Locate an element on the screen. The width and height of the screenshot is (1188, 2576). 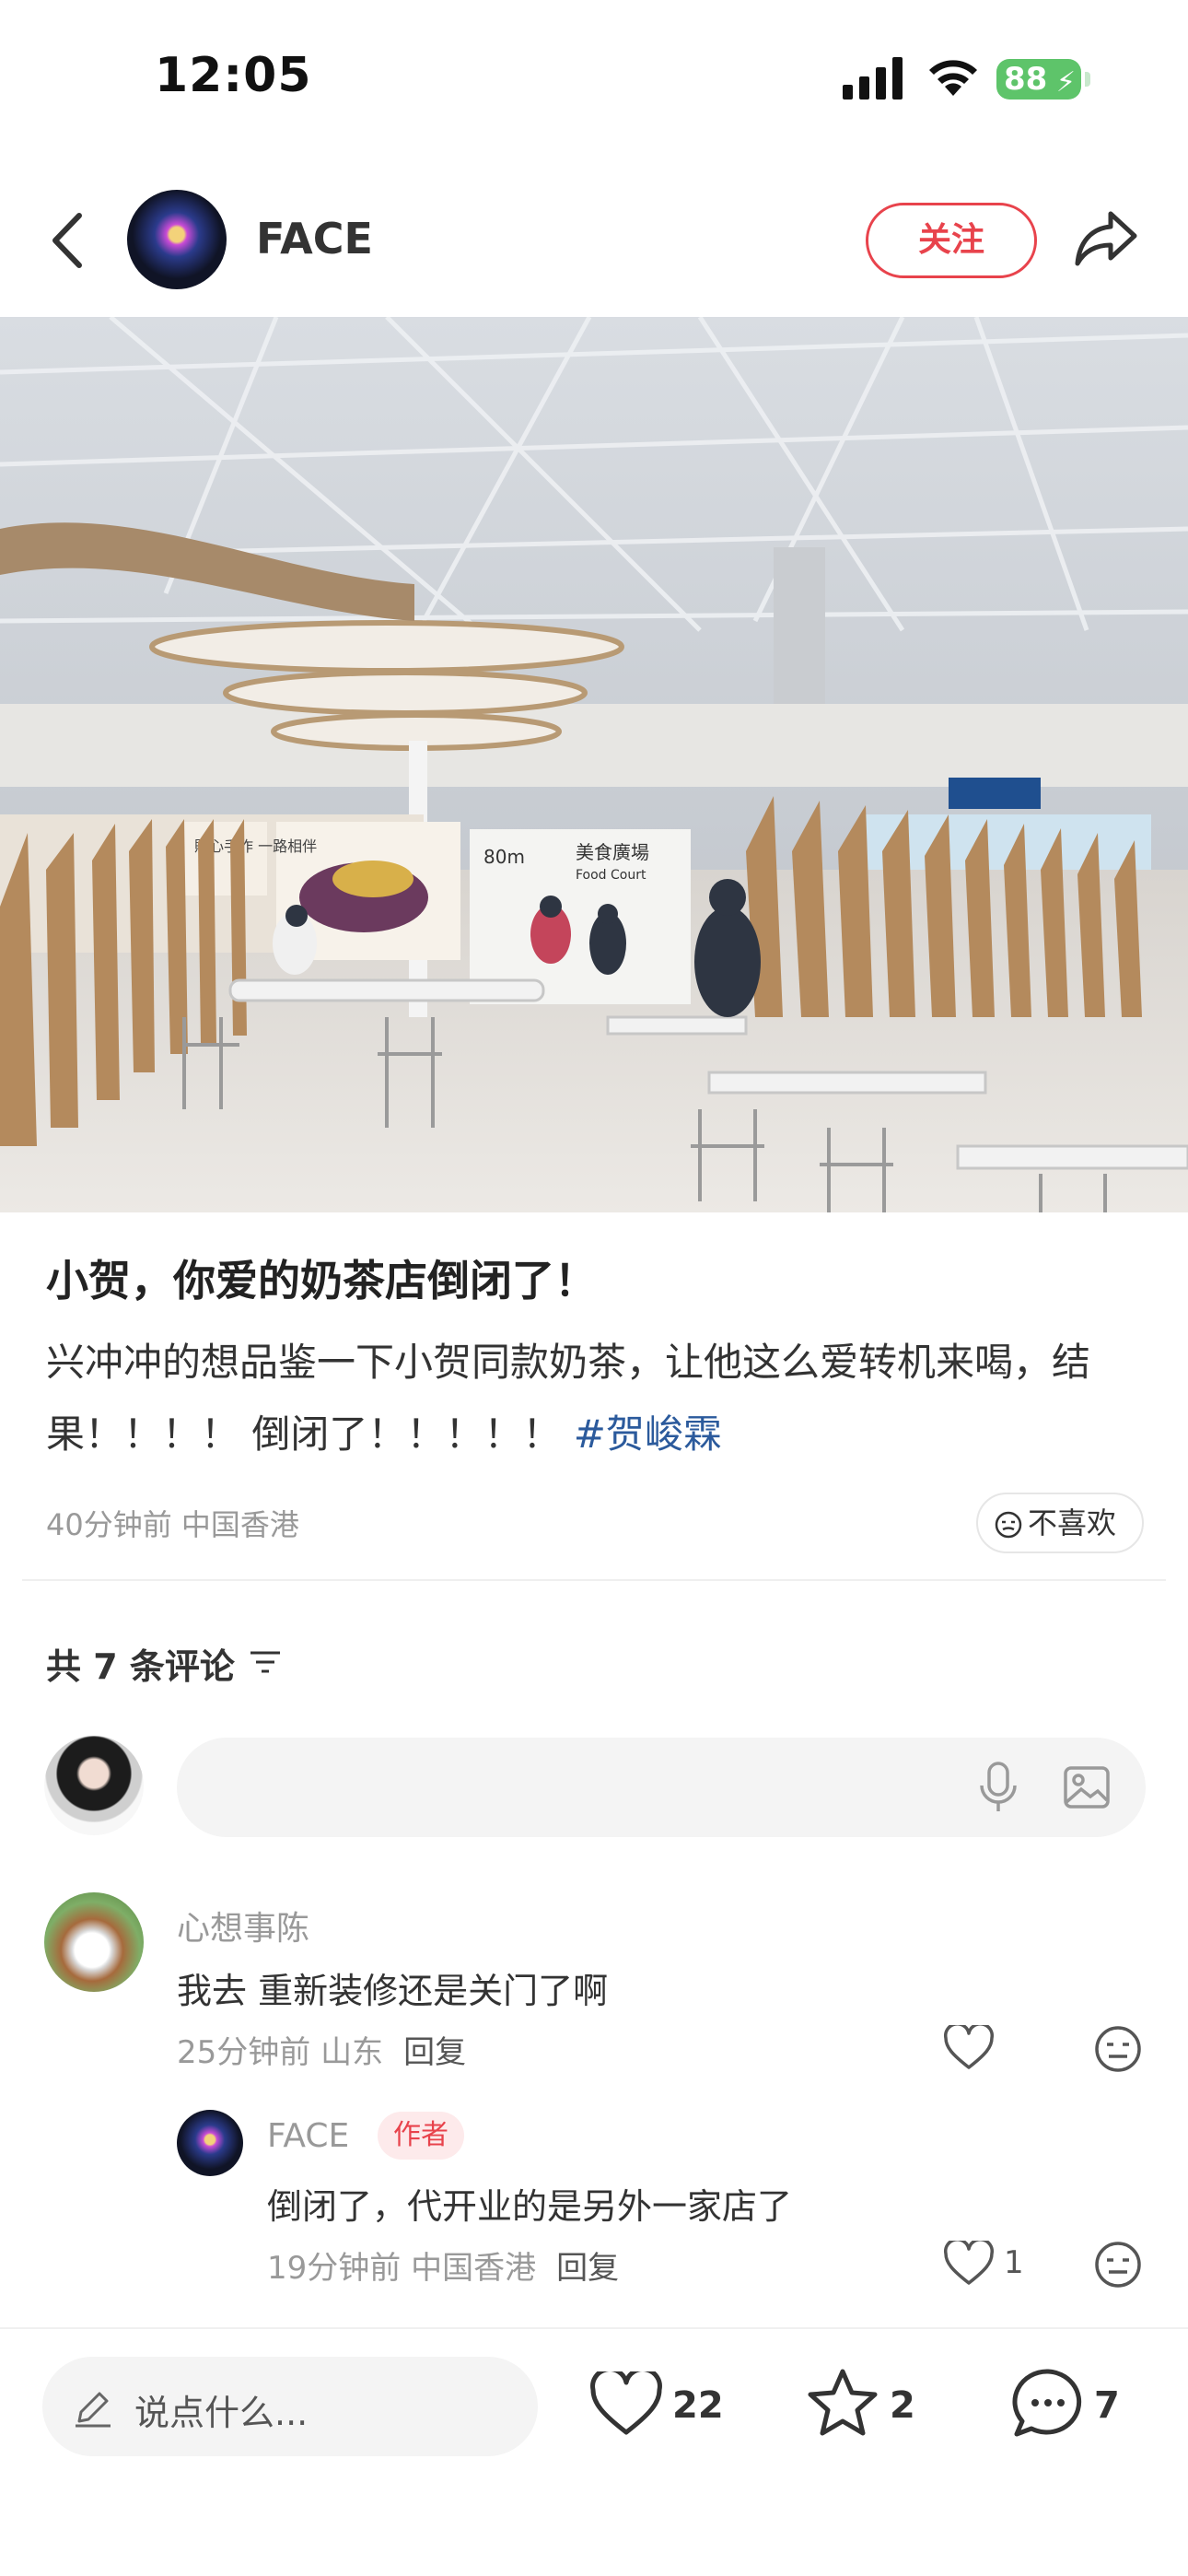
mic-icon is located at coordinates (998, 1787).